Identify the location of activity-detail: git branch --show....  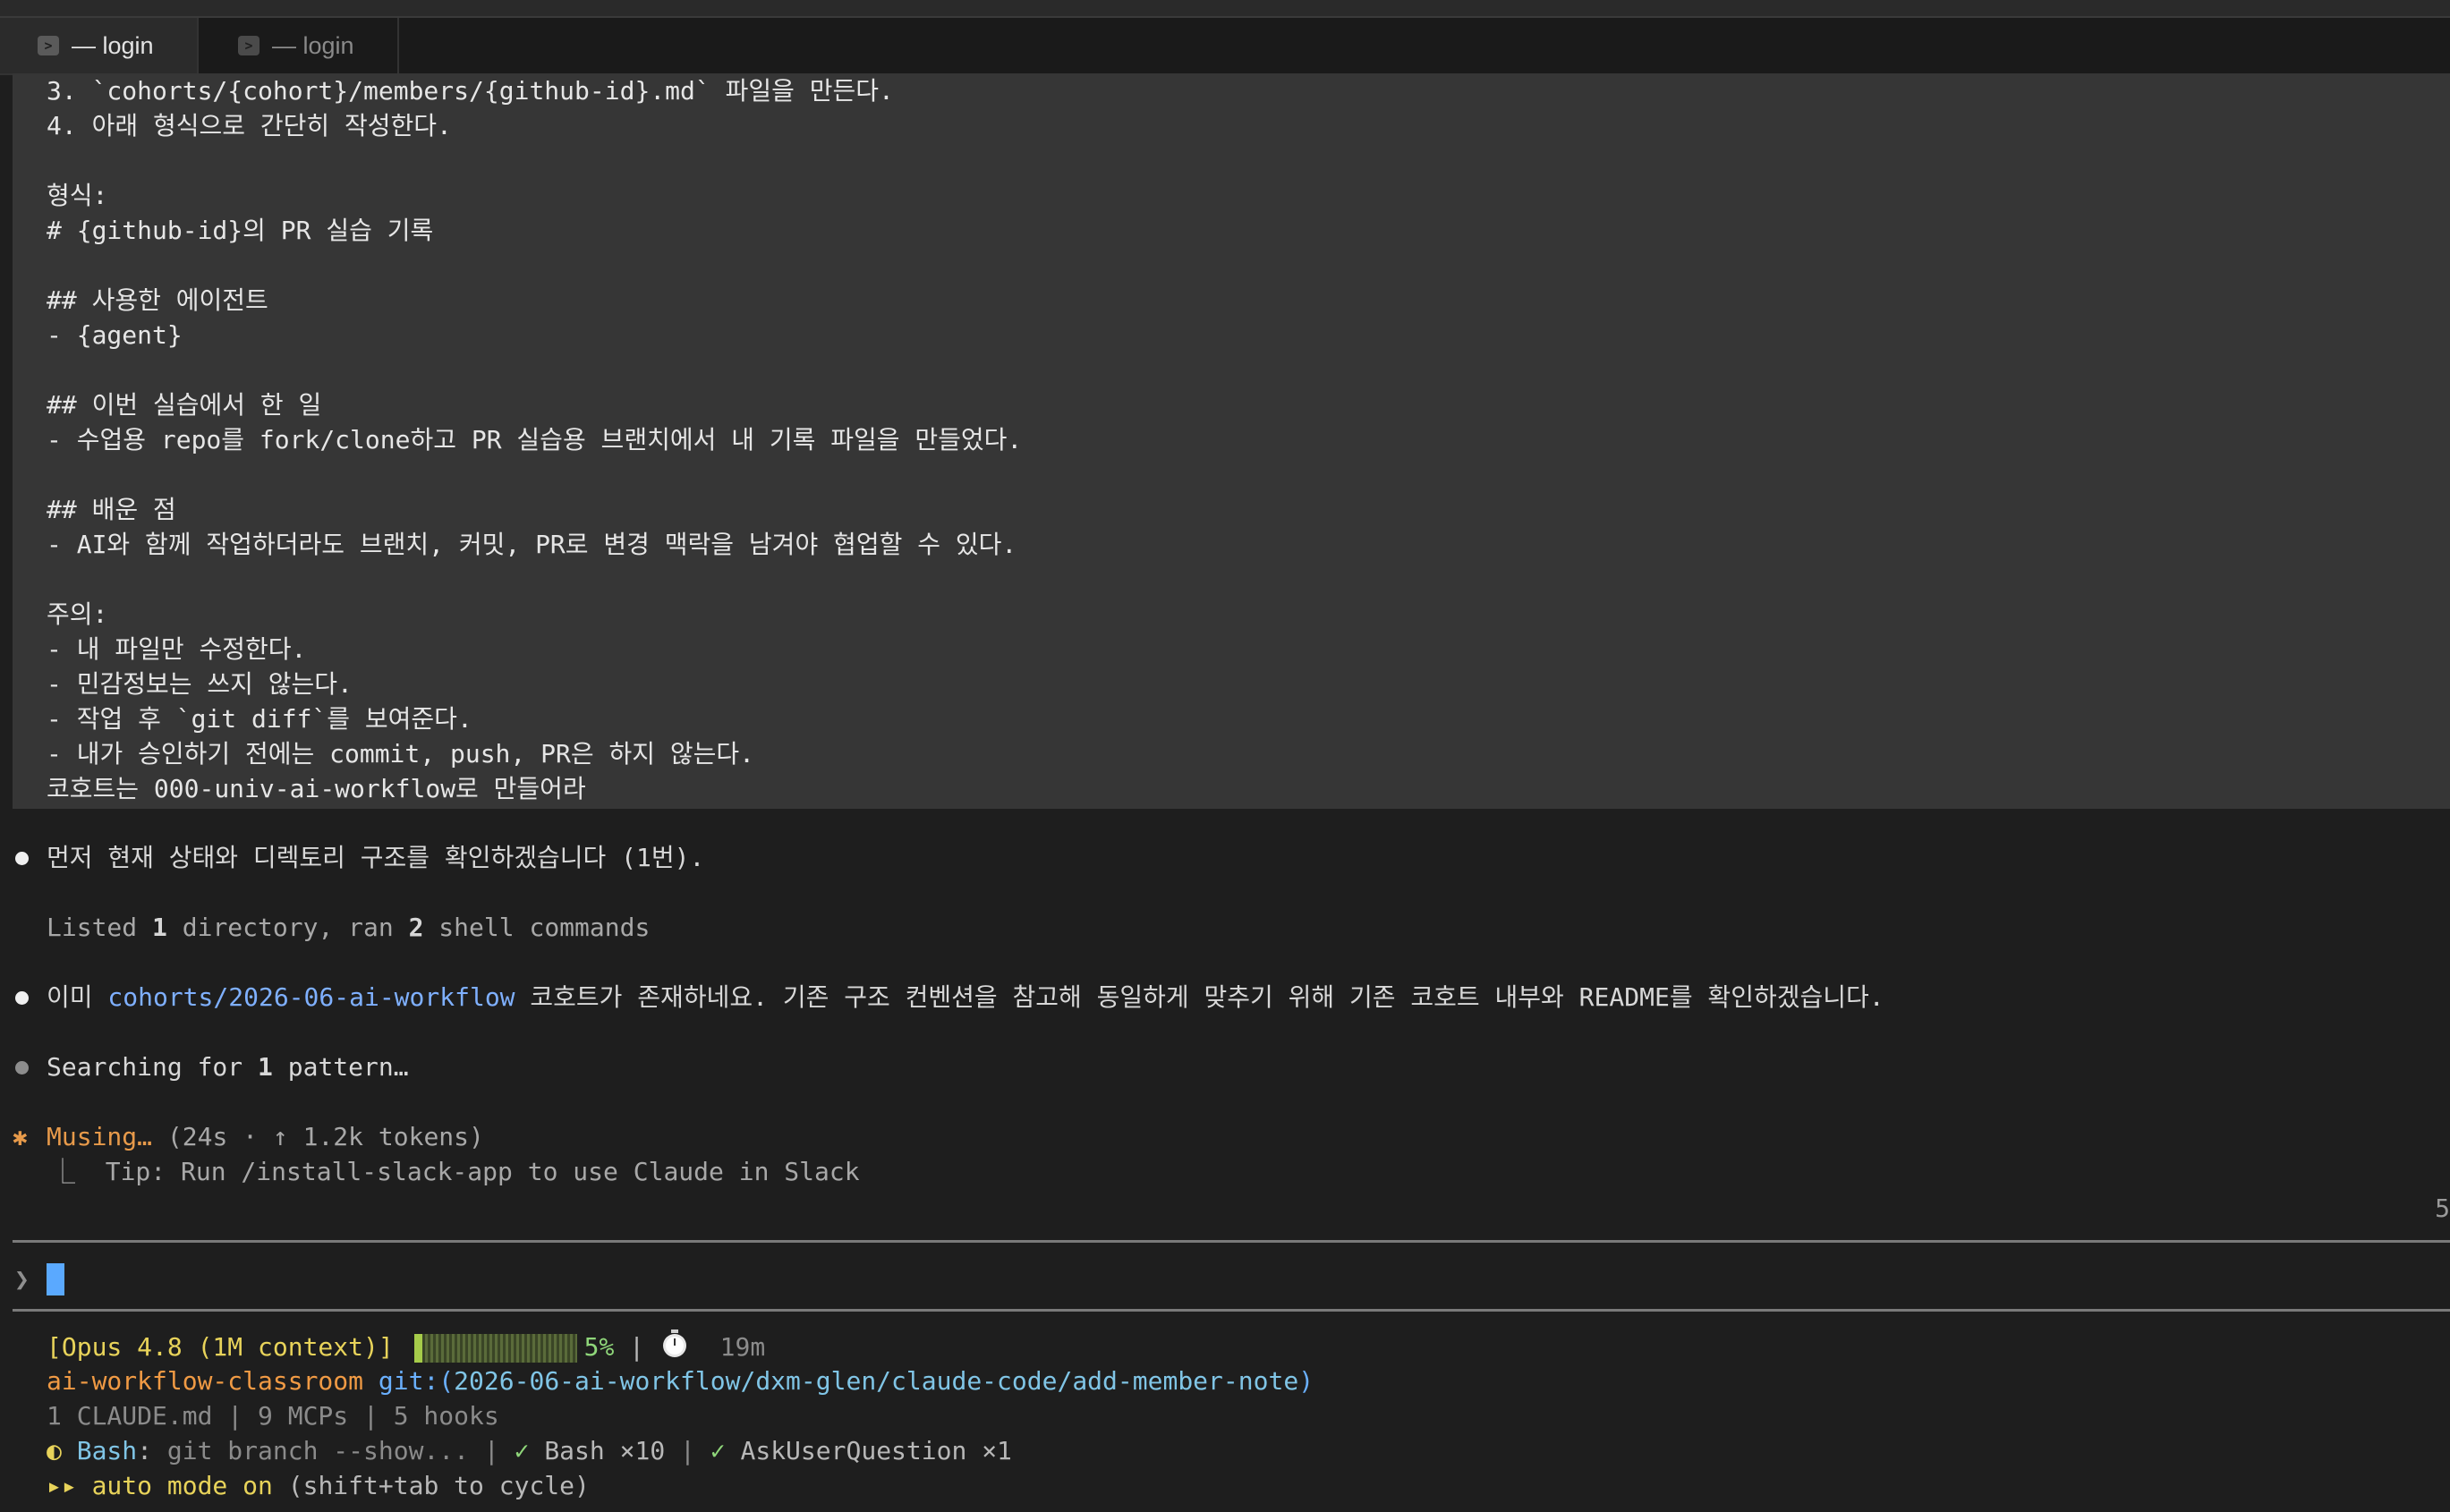
(311, 1450).